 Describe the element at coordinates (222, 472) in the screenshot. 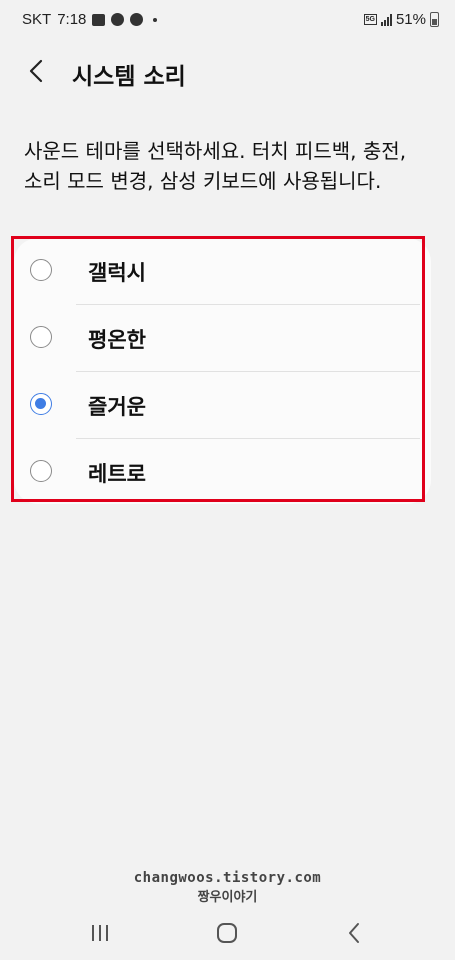

I see `sound-theme-option-retro: 레트로` at that location.